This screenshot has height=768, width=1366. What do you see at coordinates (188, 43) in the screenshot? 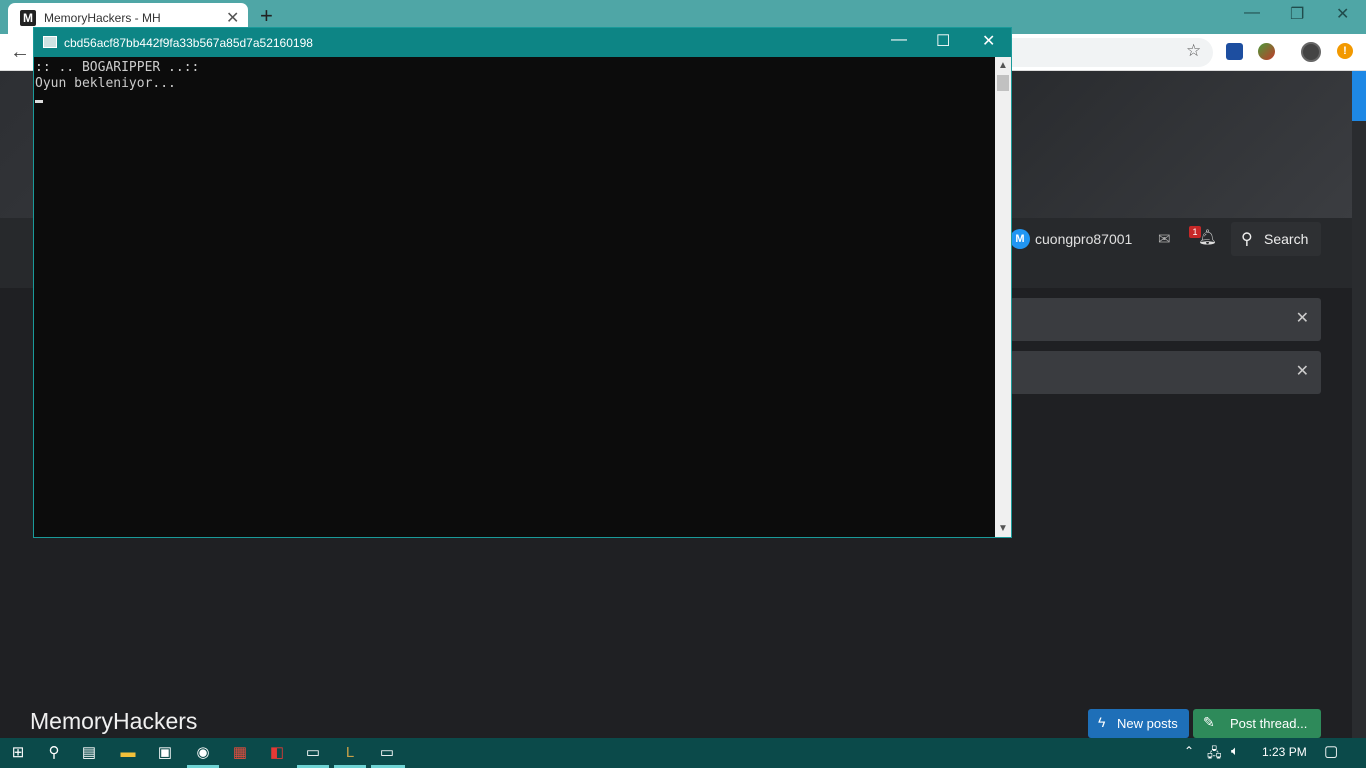
I see `console-title: cbd56acf87bb442f9fa33b567a85d7a52160198` at bounding box center [188, 43].